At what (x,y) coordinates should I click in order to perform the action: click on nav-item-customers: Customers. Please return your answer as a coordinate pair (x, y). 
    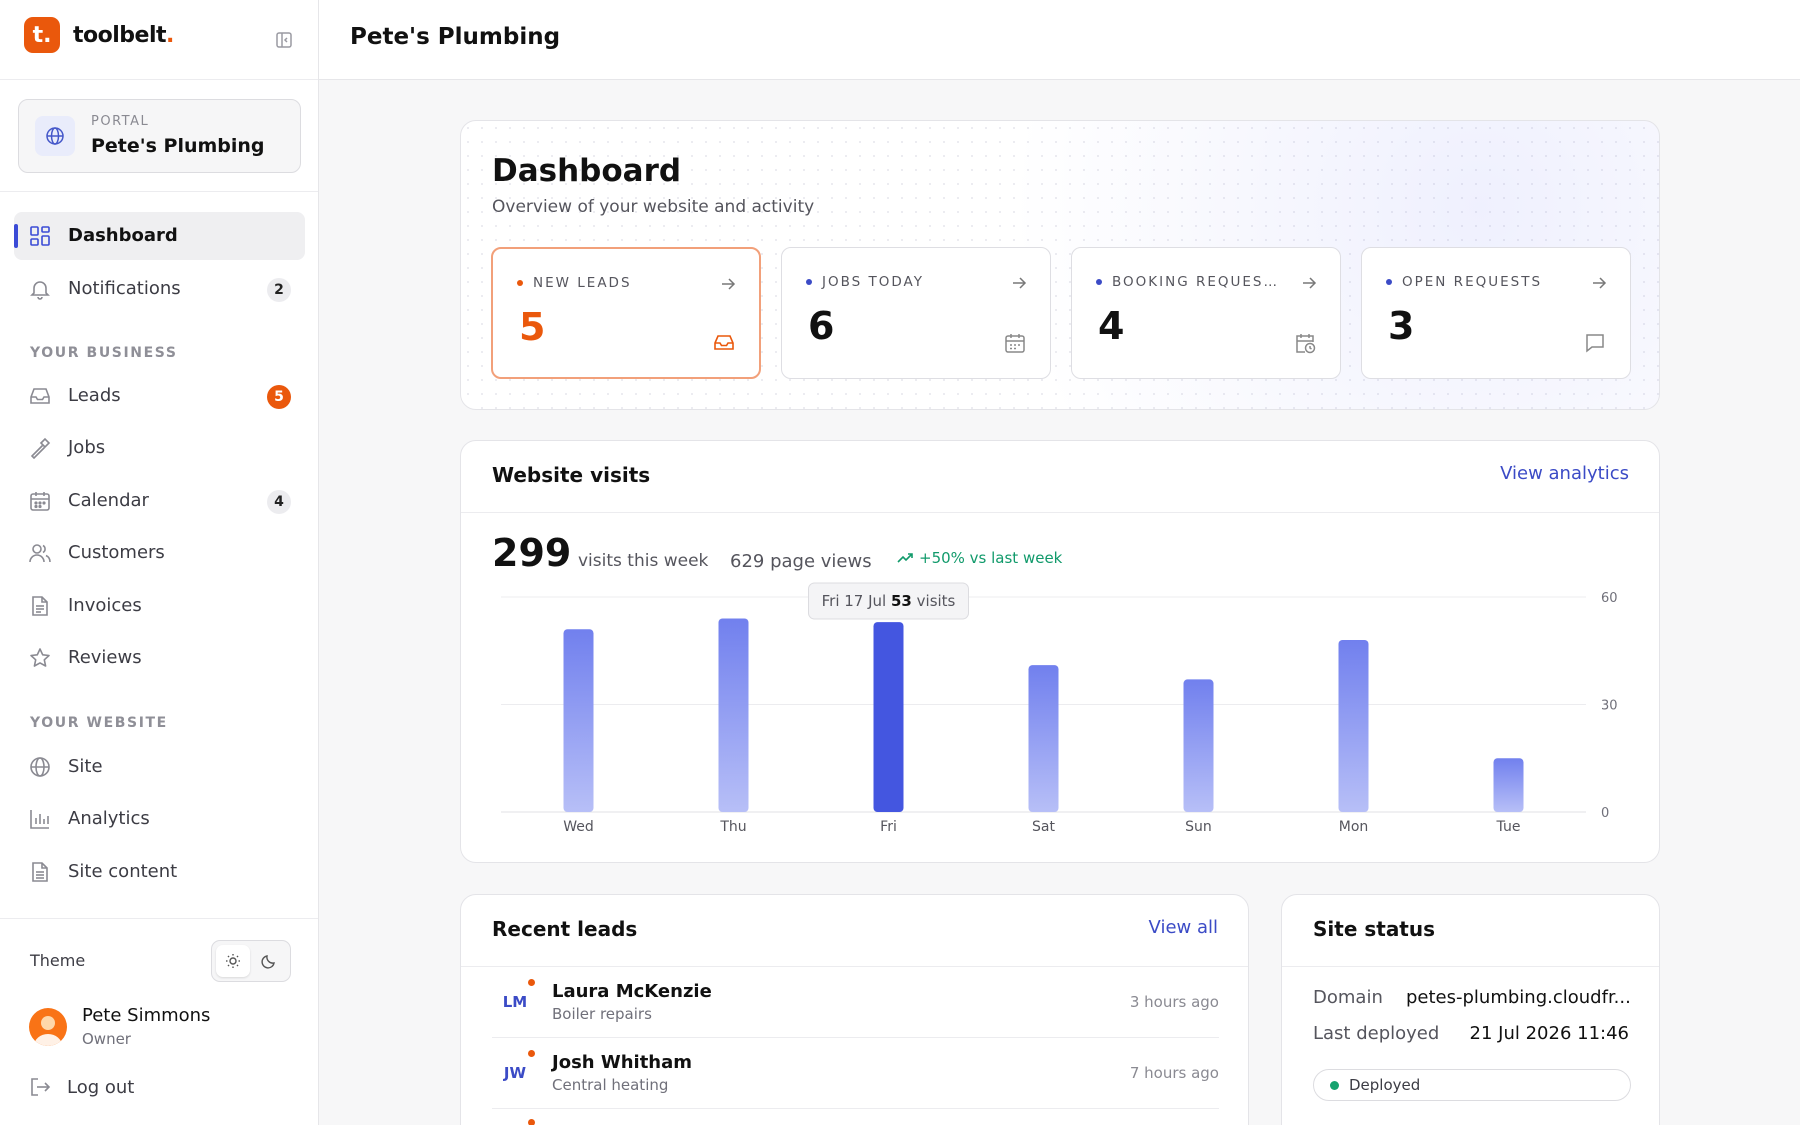
    Looking at the image, I should click on (159, 553).